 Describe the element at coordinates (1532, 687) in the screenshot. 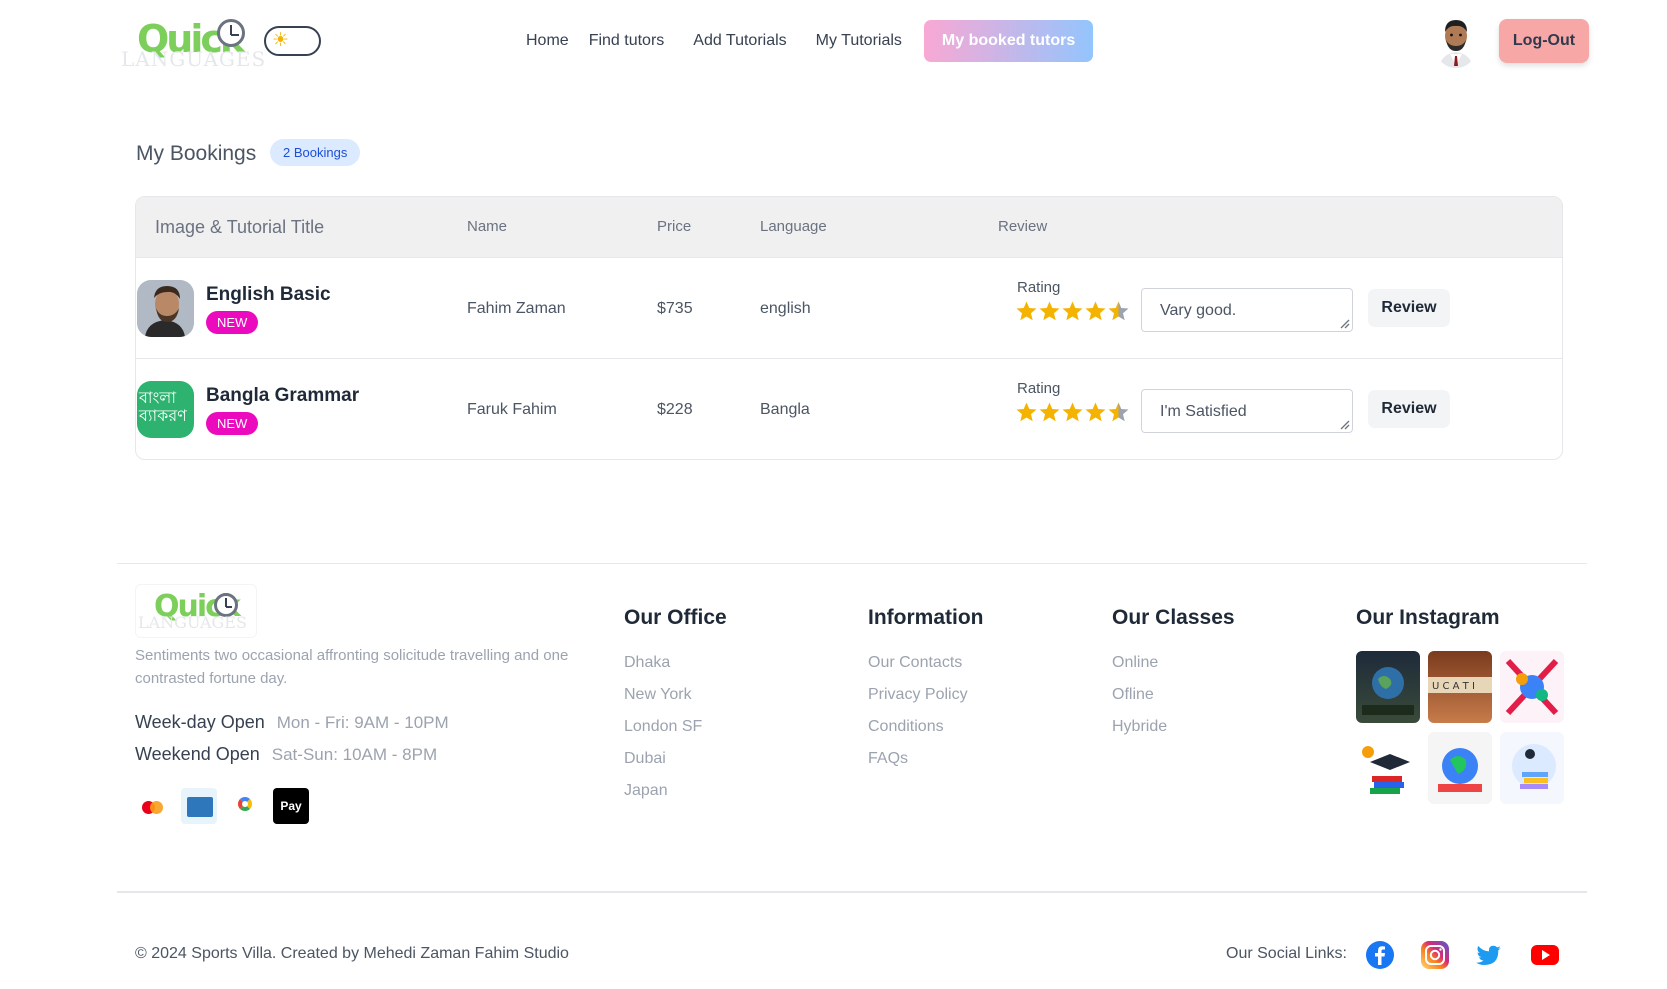

I see `instagram-photo-puzzle` at that location.